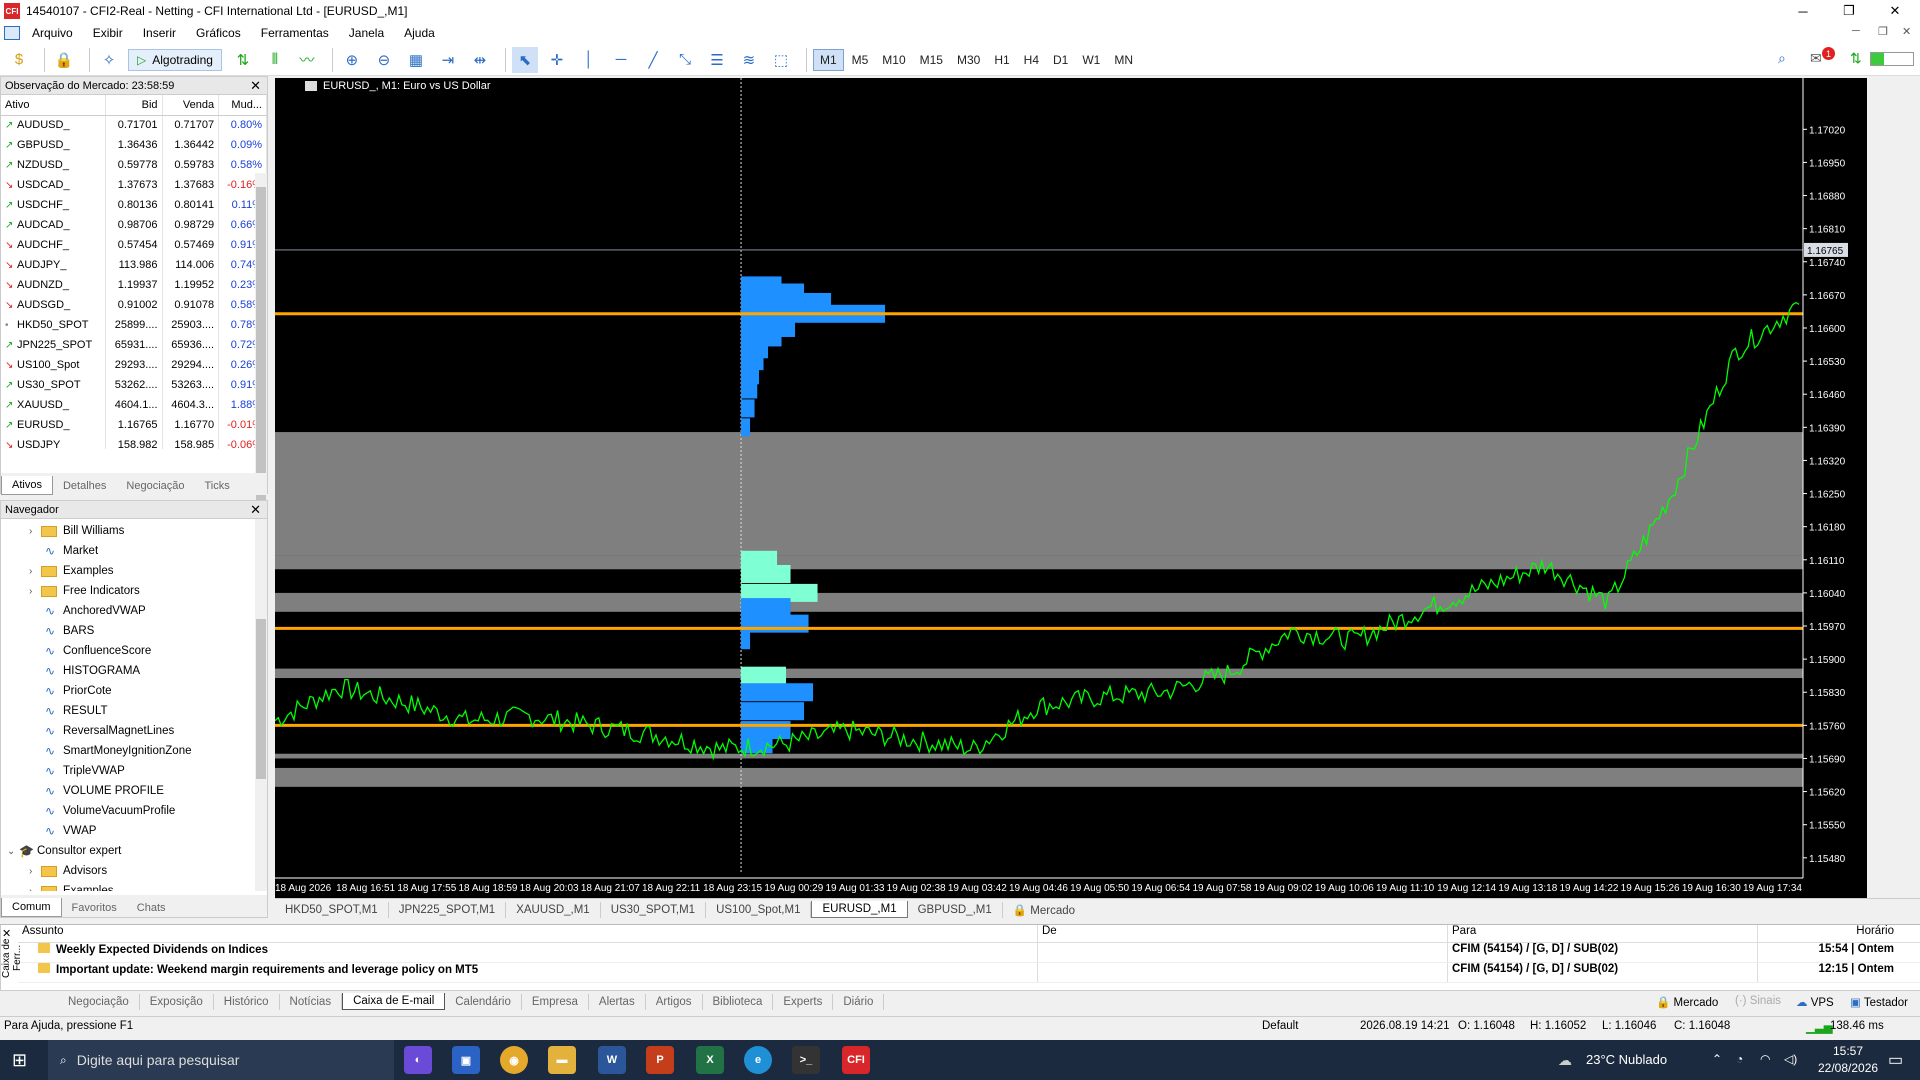  What do you see at coordinates (1816, 58) in the screenshot?
I see `notifications-icon: ✉` at bounding box center [1816, 58].